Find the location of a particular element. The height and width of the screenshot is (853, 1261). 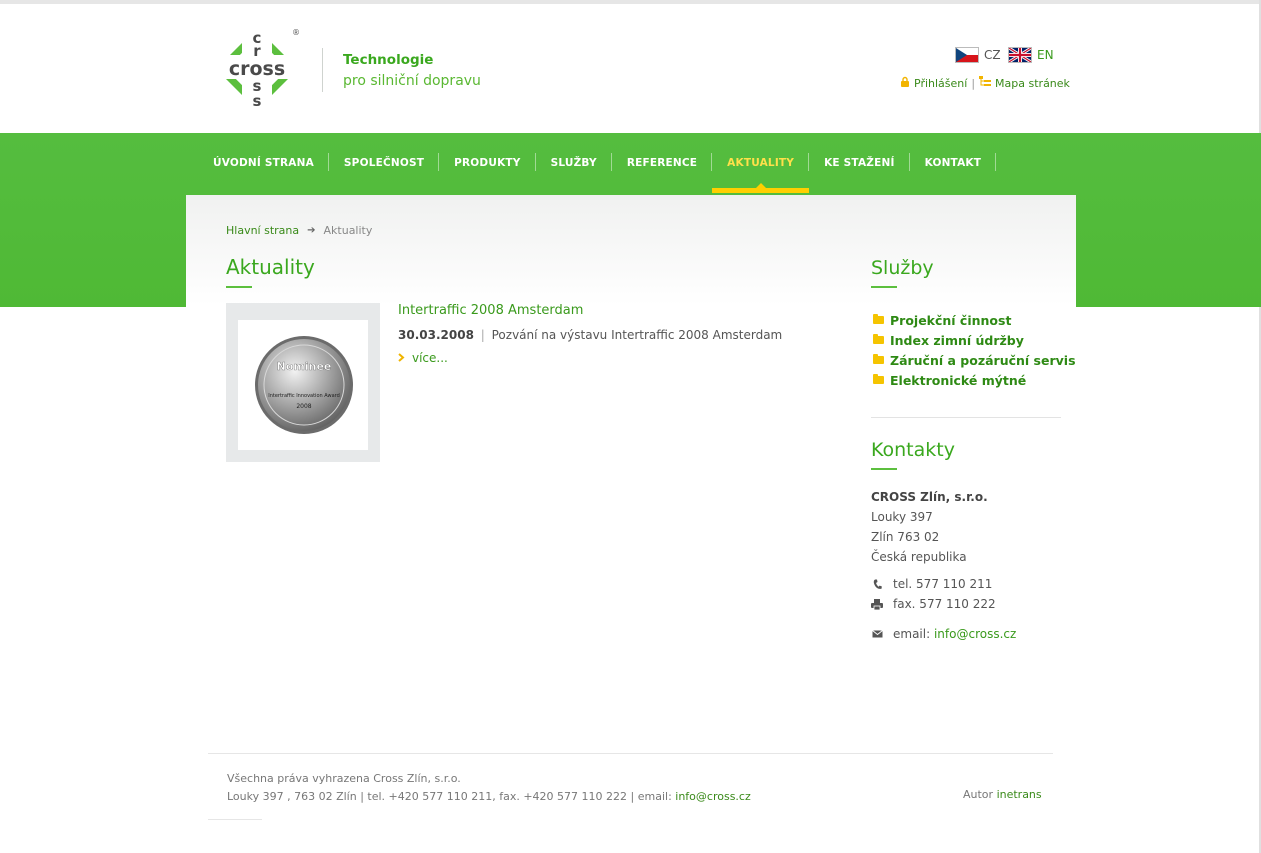

language-cz: CZ is located at coordinates (978, 55).